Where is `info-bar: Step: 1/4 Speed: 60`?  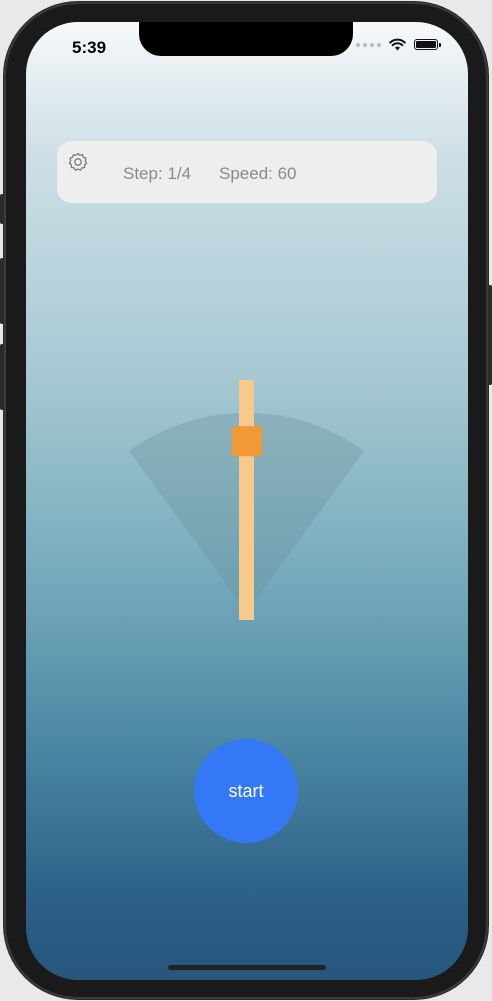 info-bar: Step: 1/4 Speed: 60 is located at coordinates (247, 172).